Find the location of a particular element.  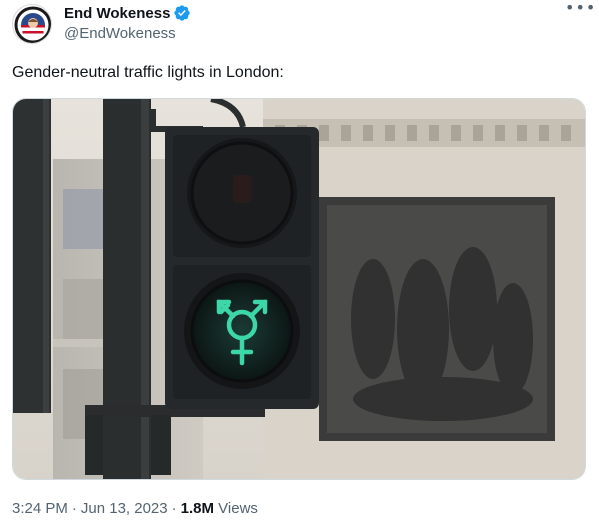

avatar is located at coordinates (32, 24).